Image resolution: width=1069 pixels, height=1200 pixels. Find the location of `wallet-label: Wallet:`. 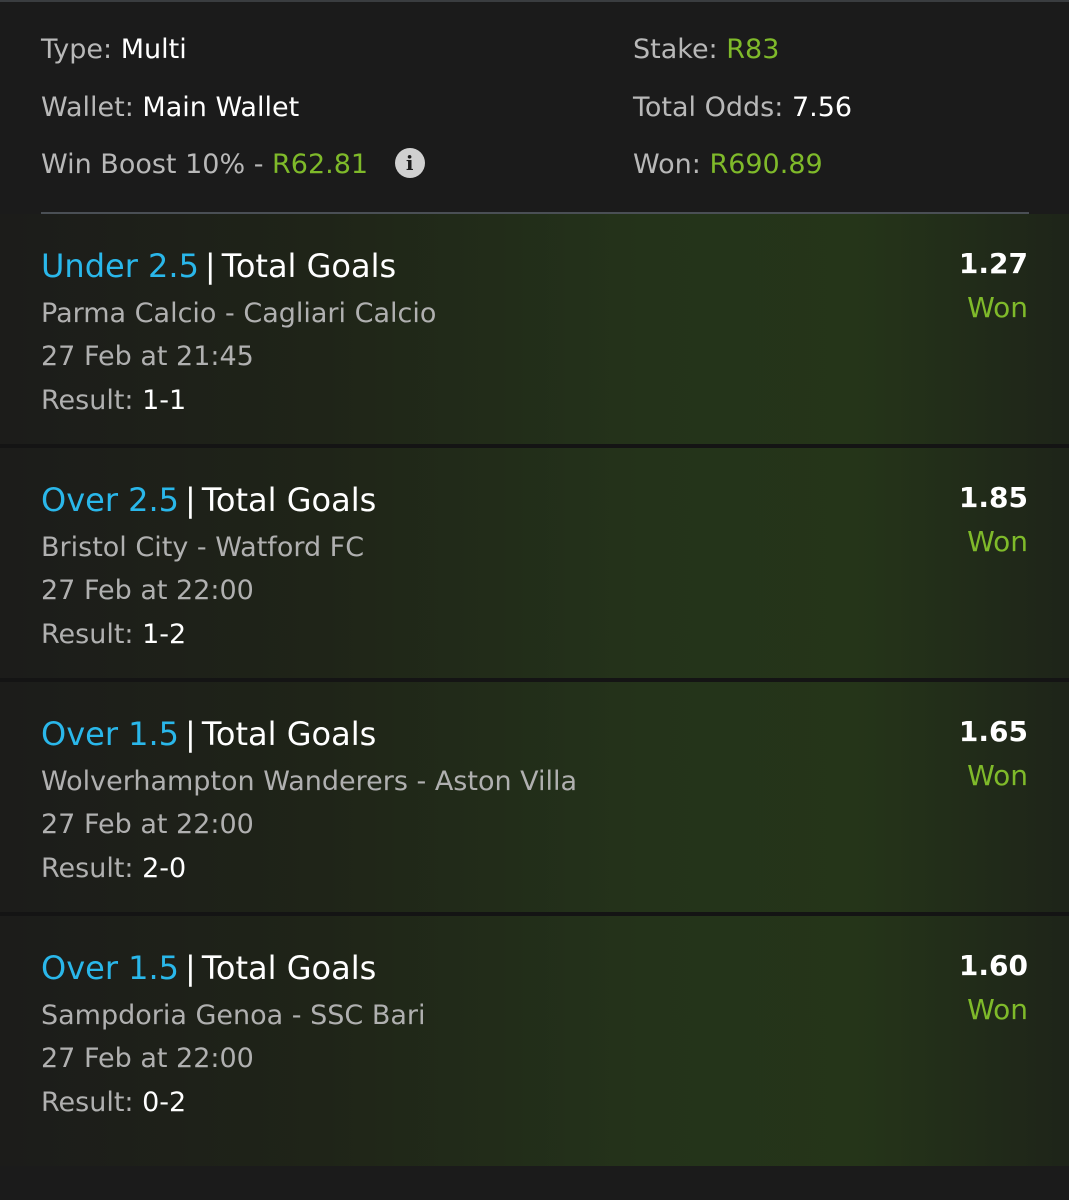

wallet-label: Wallet: is located at coordinates (87, 107).